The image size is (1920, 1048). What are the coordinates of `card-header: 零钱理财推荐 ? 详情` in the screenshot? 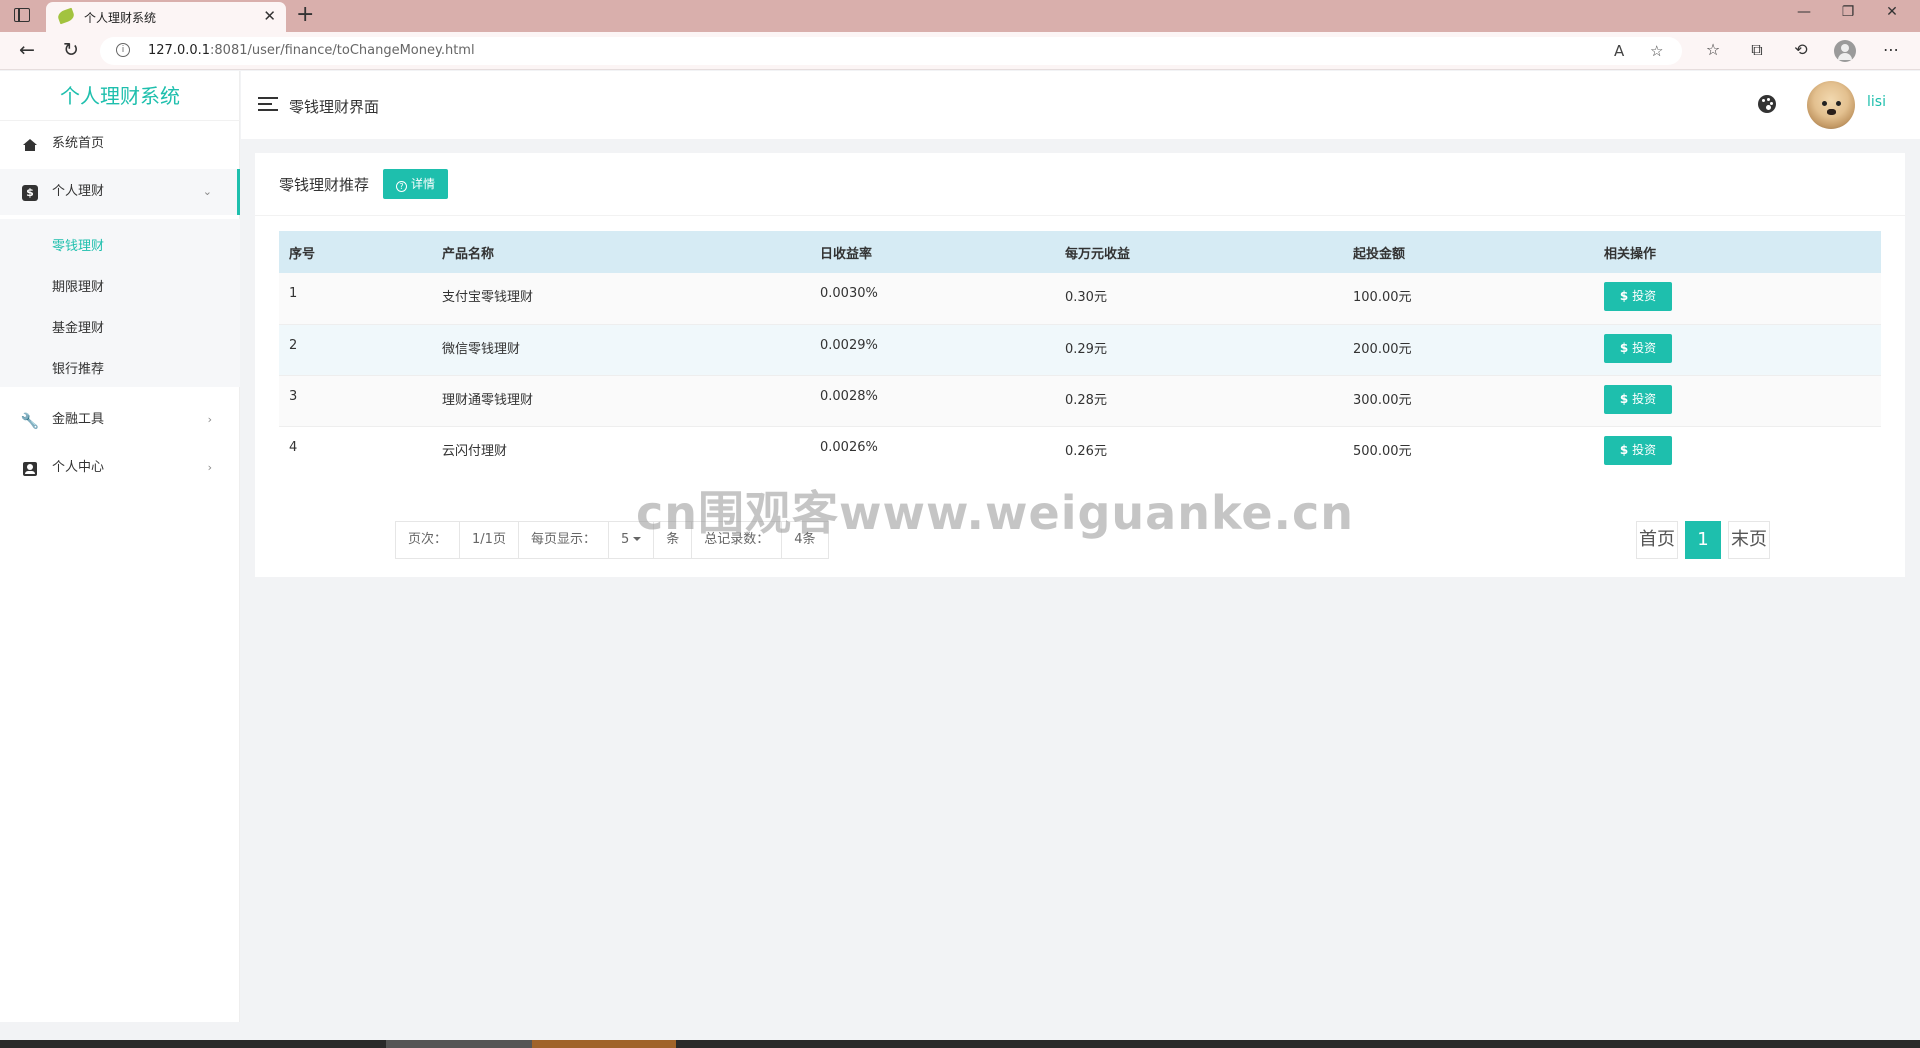 It's located at (1080, 184).